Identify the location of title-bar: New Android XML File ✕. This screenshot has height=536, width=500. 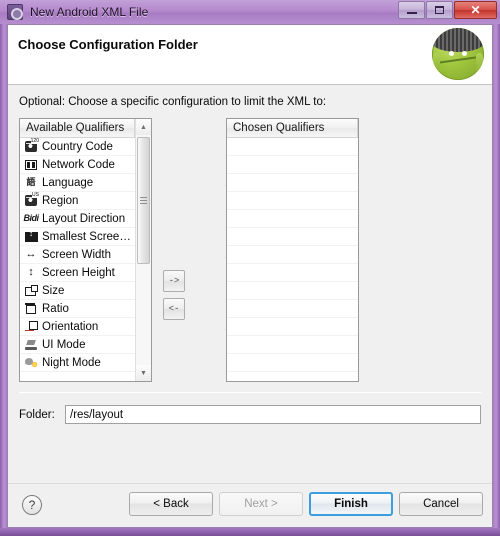
(250, 12).